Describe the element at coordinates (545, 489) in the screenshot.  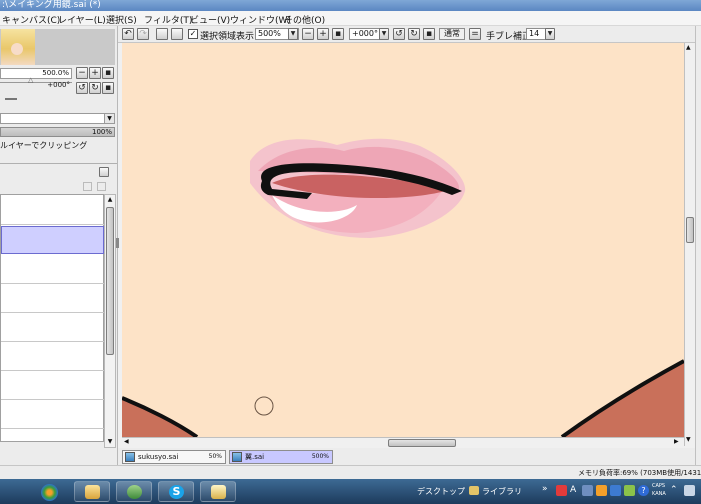
I see `toolbar-expand-icon: »` at that location.